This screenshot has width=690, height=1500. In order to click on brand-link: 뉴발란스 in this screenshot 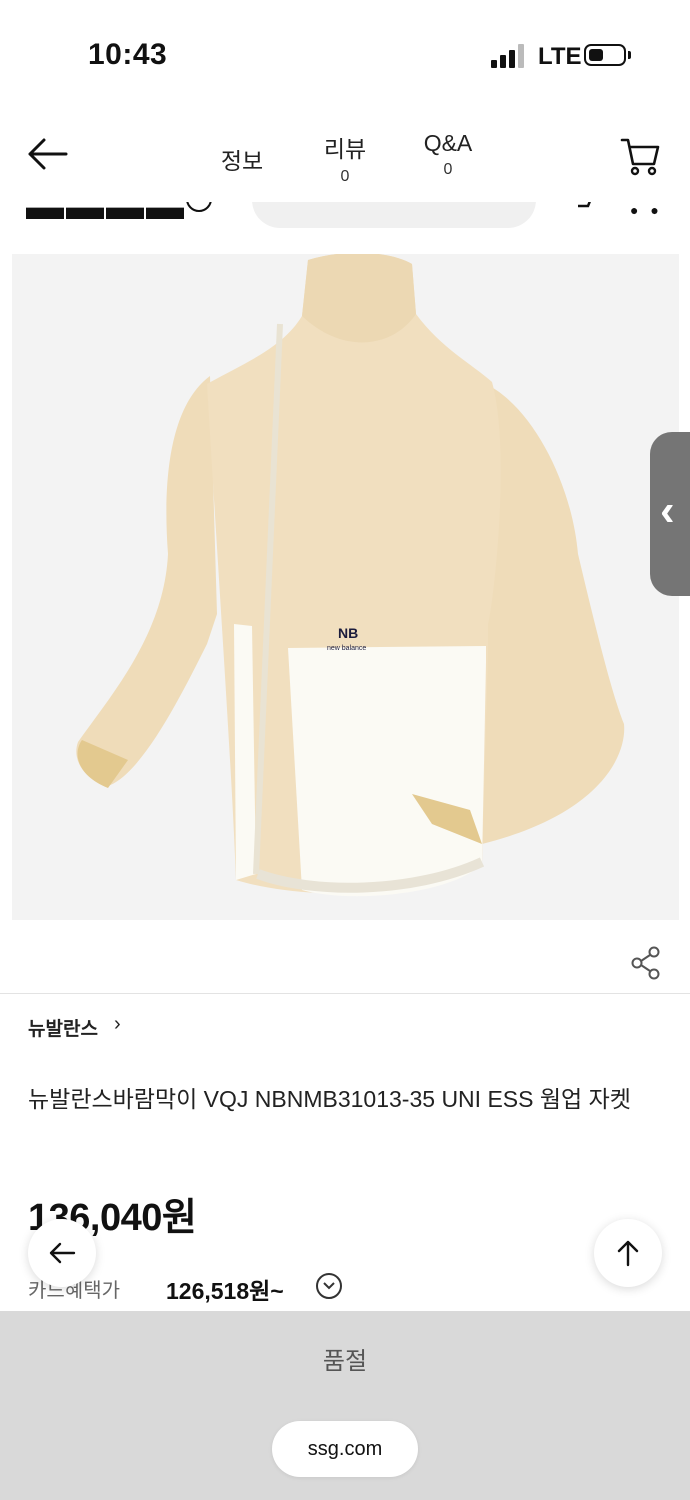, I will do `click(63, 1027)`.